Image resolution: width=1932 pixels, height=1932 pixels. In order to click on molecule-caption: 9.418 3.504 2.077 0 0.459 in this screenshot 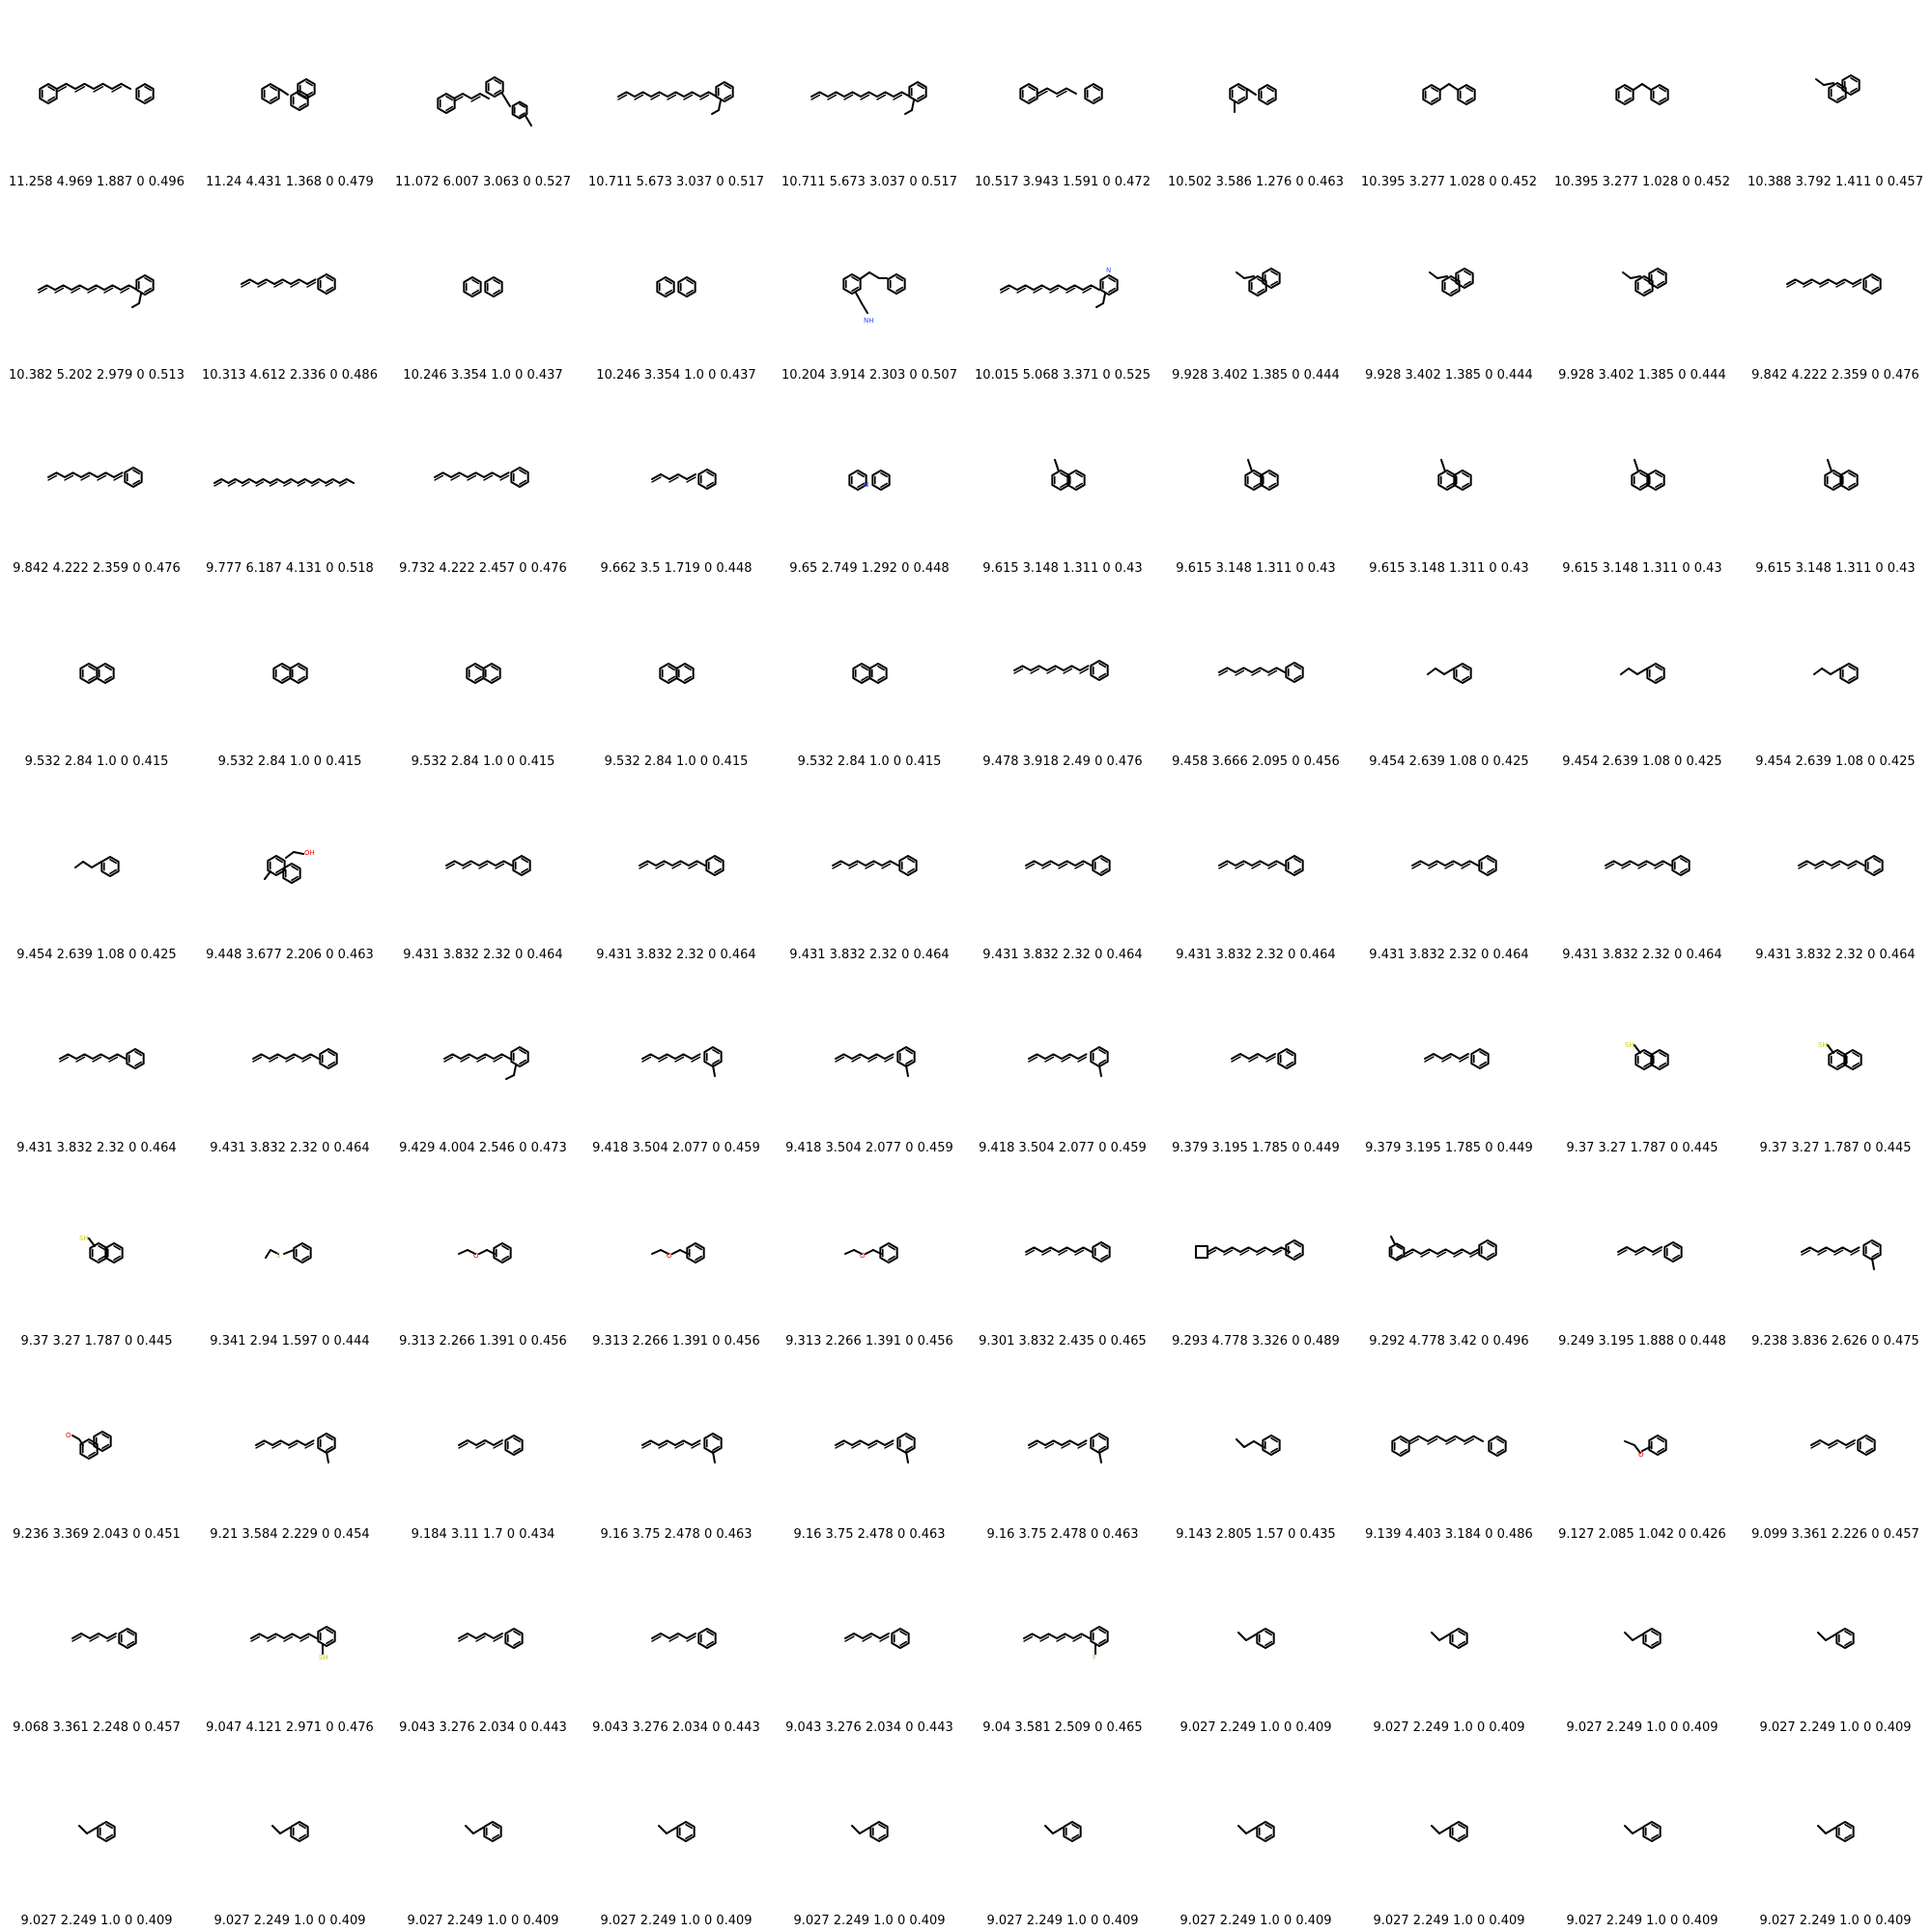, I will do `click(1063, 1148)`.